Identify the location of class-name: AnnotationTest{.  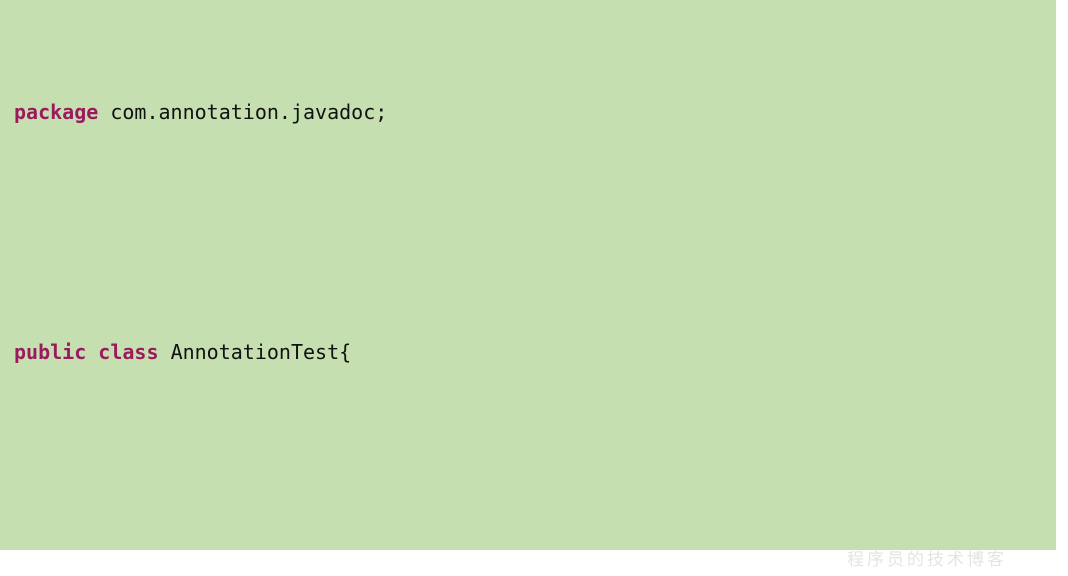
(261, 352).